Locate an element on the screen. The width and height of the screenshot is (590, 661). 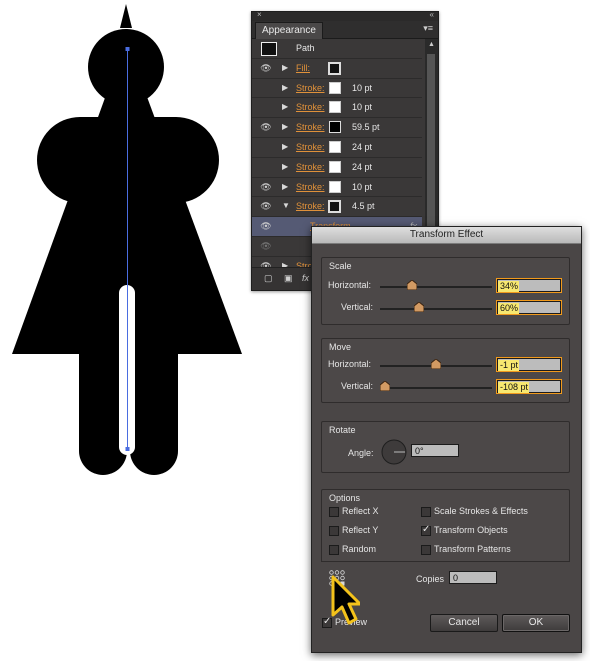
rotate-group: Rotate Angle: 0° is located at coordinates (445, 447).